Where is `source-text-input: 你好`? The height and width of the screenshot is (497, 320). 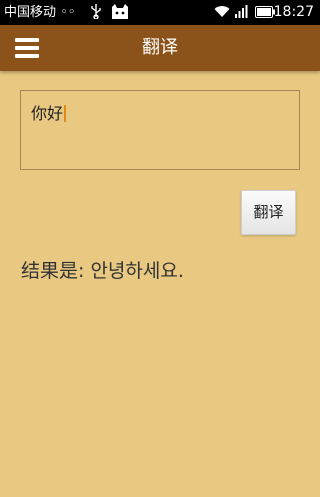
source-text-input: 你好 is located at coordinates (160, 130).